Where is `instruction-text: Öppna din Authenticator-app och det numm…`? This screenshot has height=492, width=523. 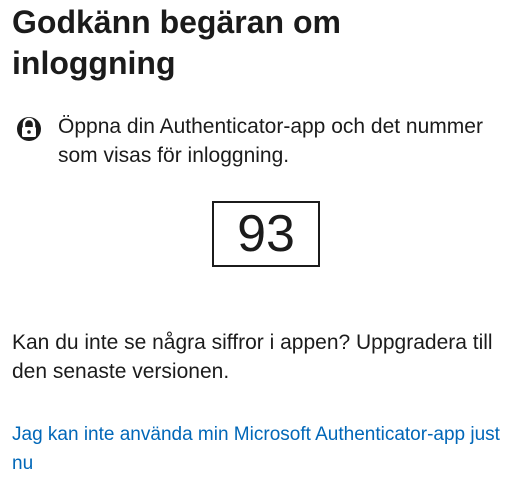
instruction-text: Öppna din Authenticator-app och det numm… is located at coordinates (270, 141).